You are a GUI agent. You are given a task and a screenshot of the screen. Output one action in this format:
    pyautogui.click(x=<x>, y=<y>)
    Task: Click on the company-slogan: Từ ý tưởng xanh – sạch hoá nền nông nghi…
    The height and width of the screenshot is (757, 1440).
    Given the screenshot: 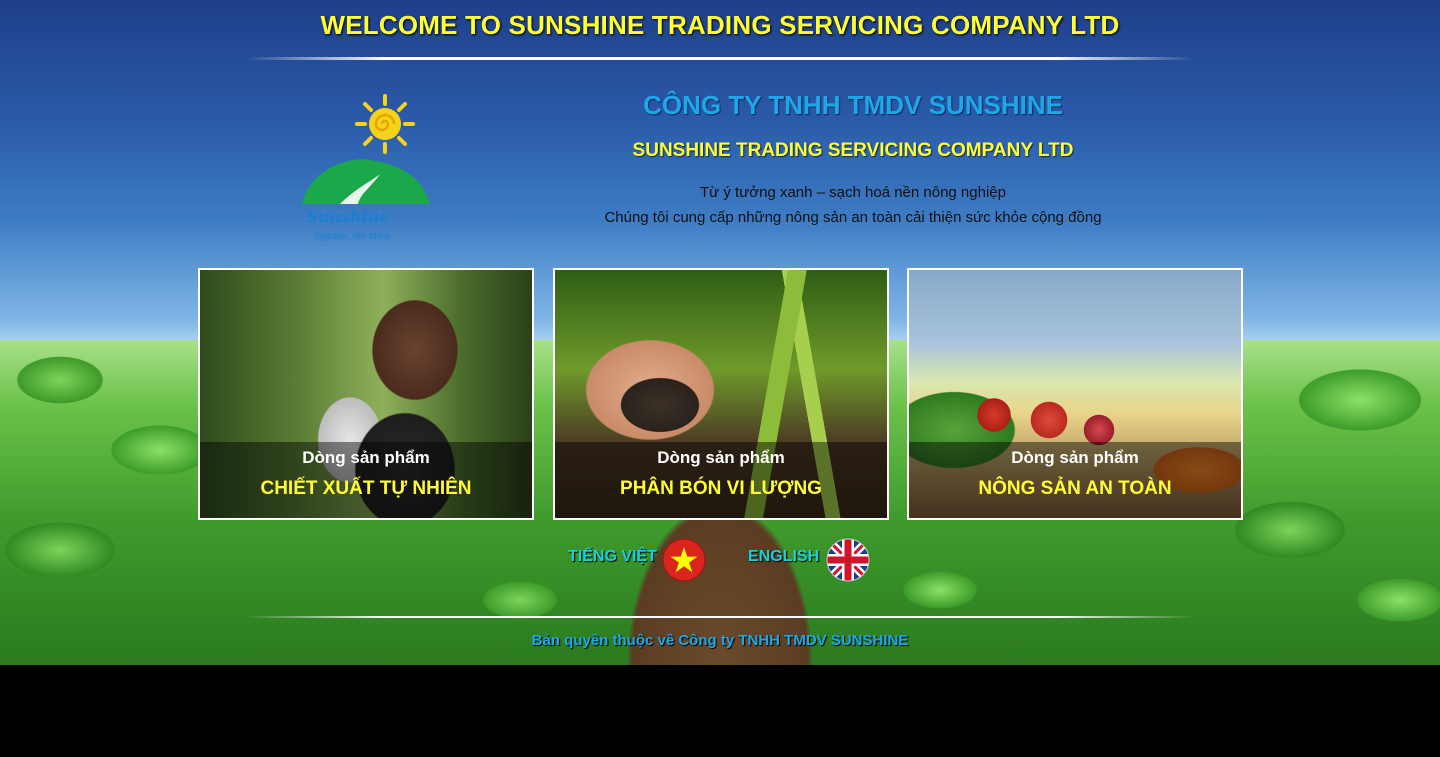 What is the action you would take?
    pyautogui.click(x=853, y=205)
    